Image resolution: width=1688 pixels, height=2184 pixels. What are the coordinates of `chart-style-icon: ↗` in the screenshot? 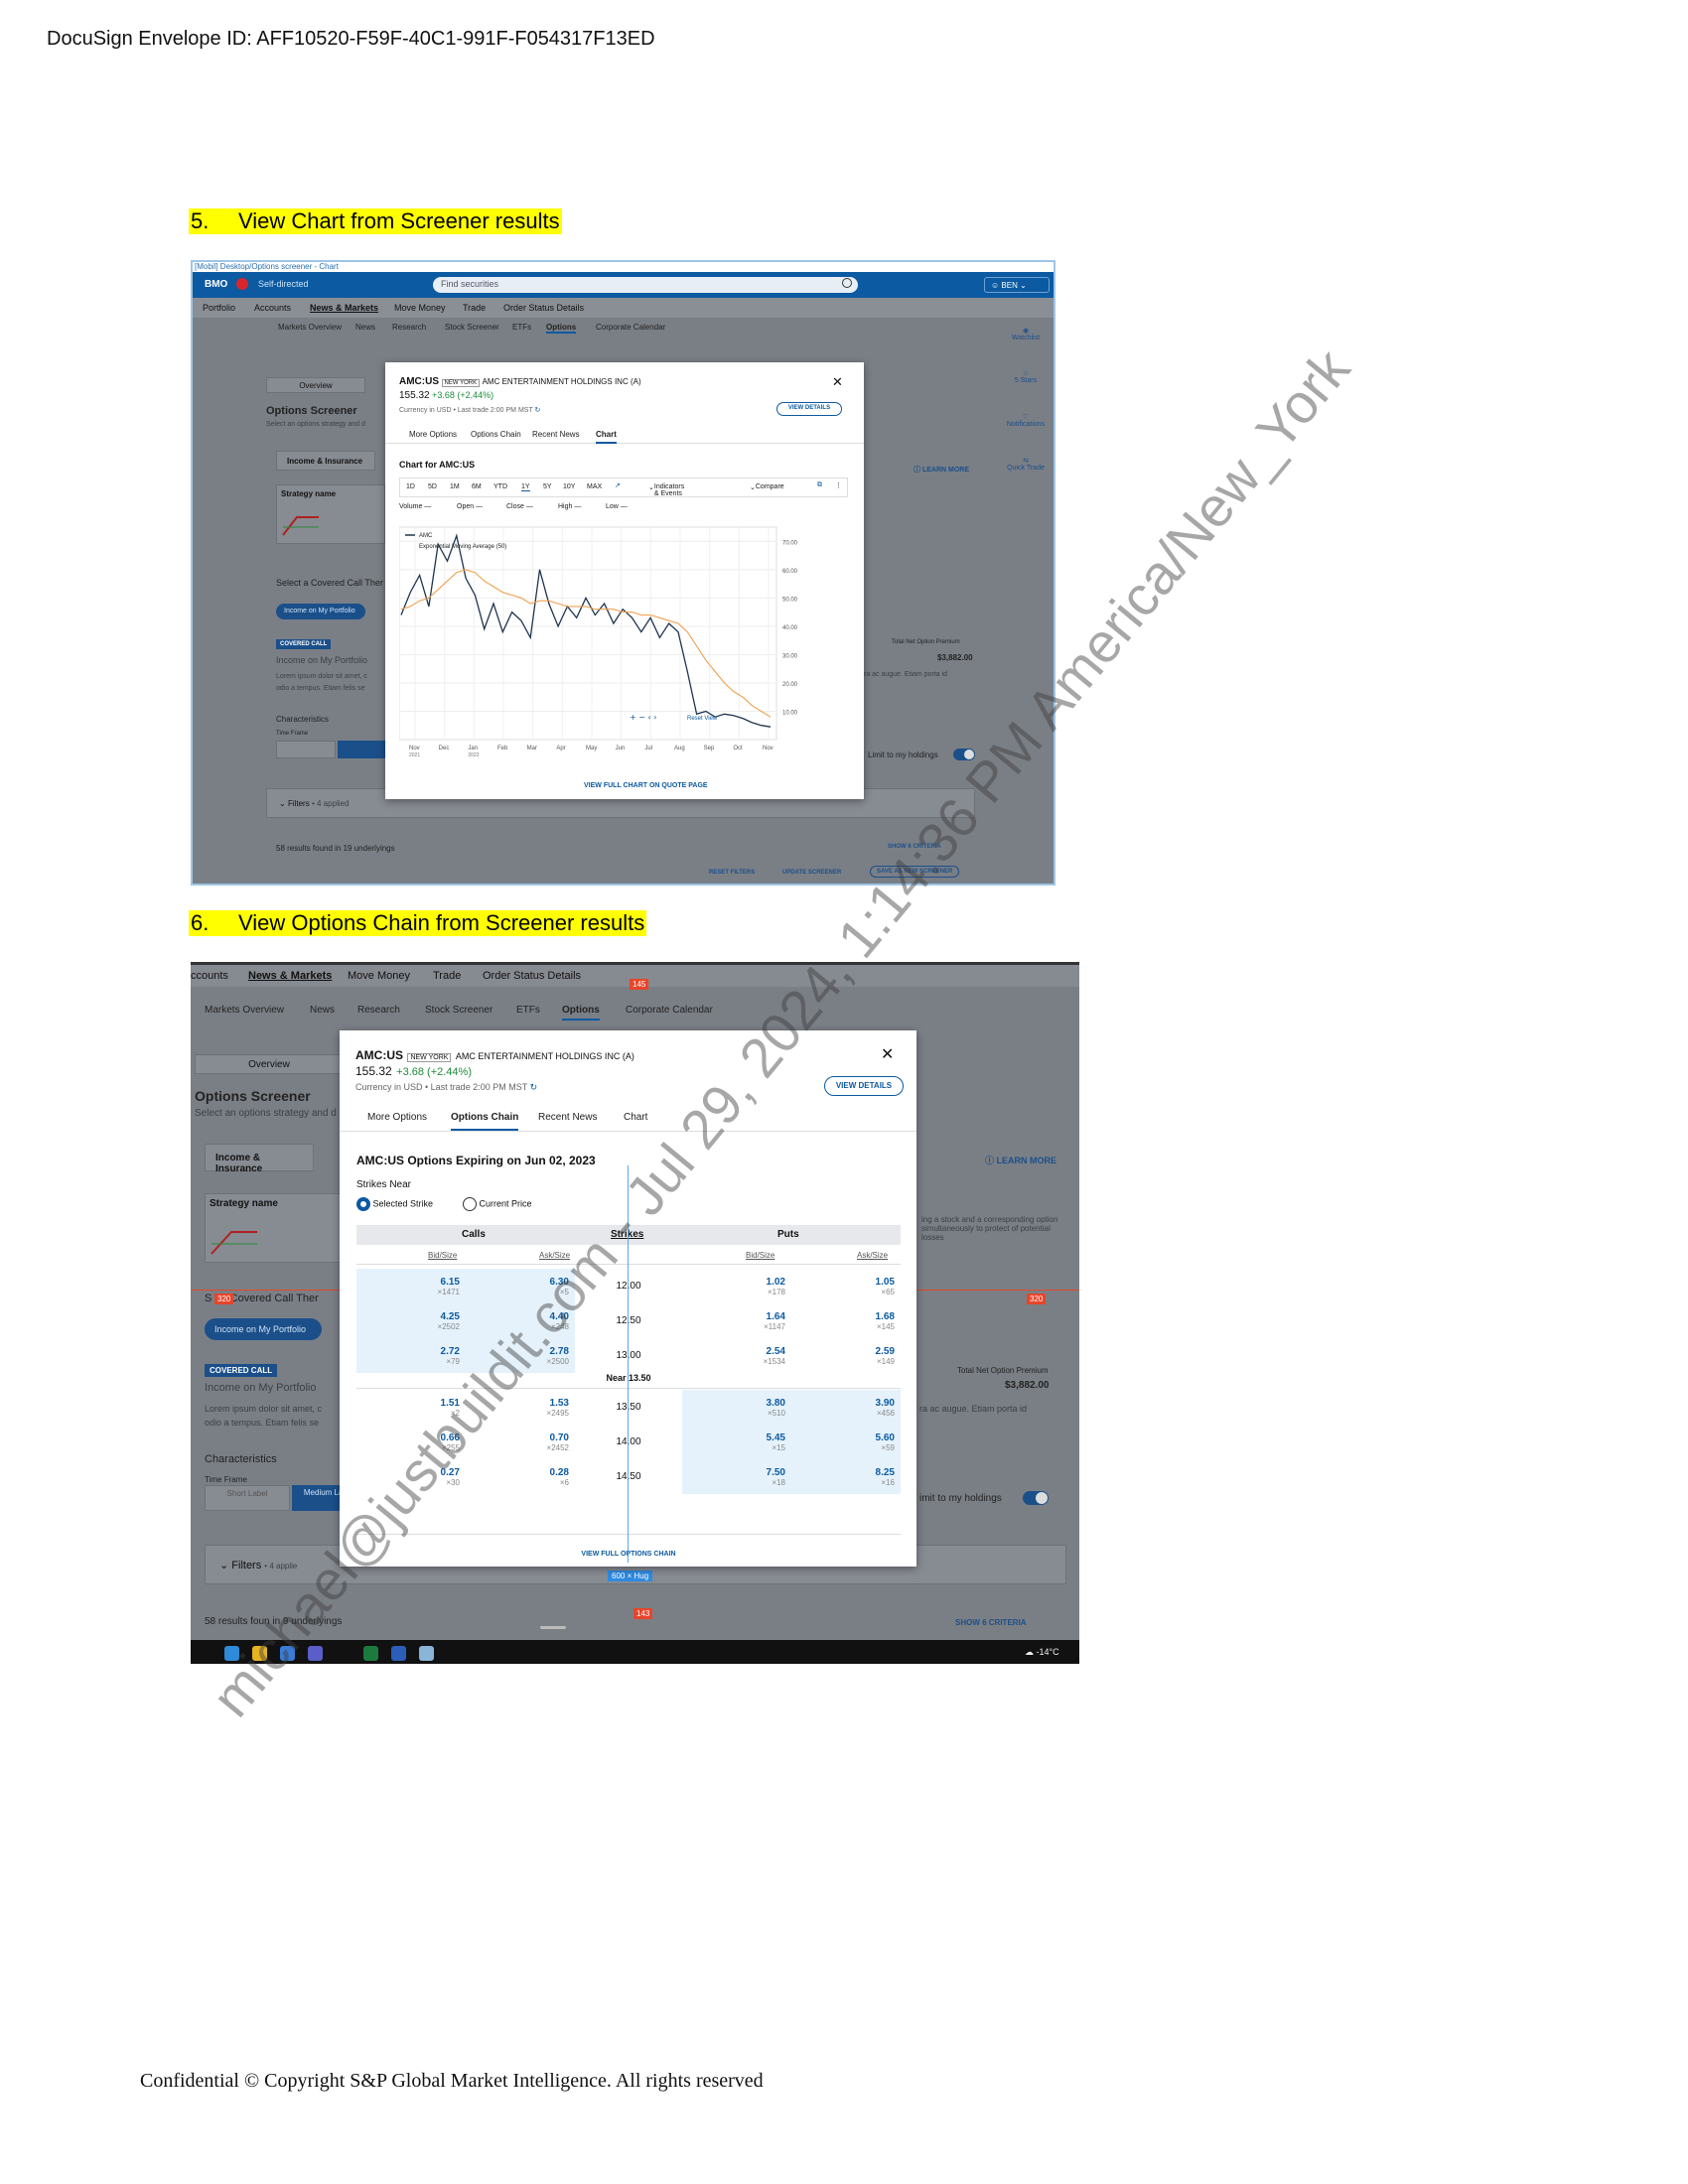 It's located at (618, 485).